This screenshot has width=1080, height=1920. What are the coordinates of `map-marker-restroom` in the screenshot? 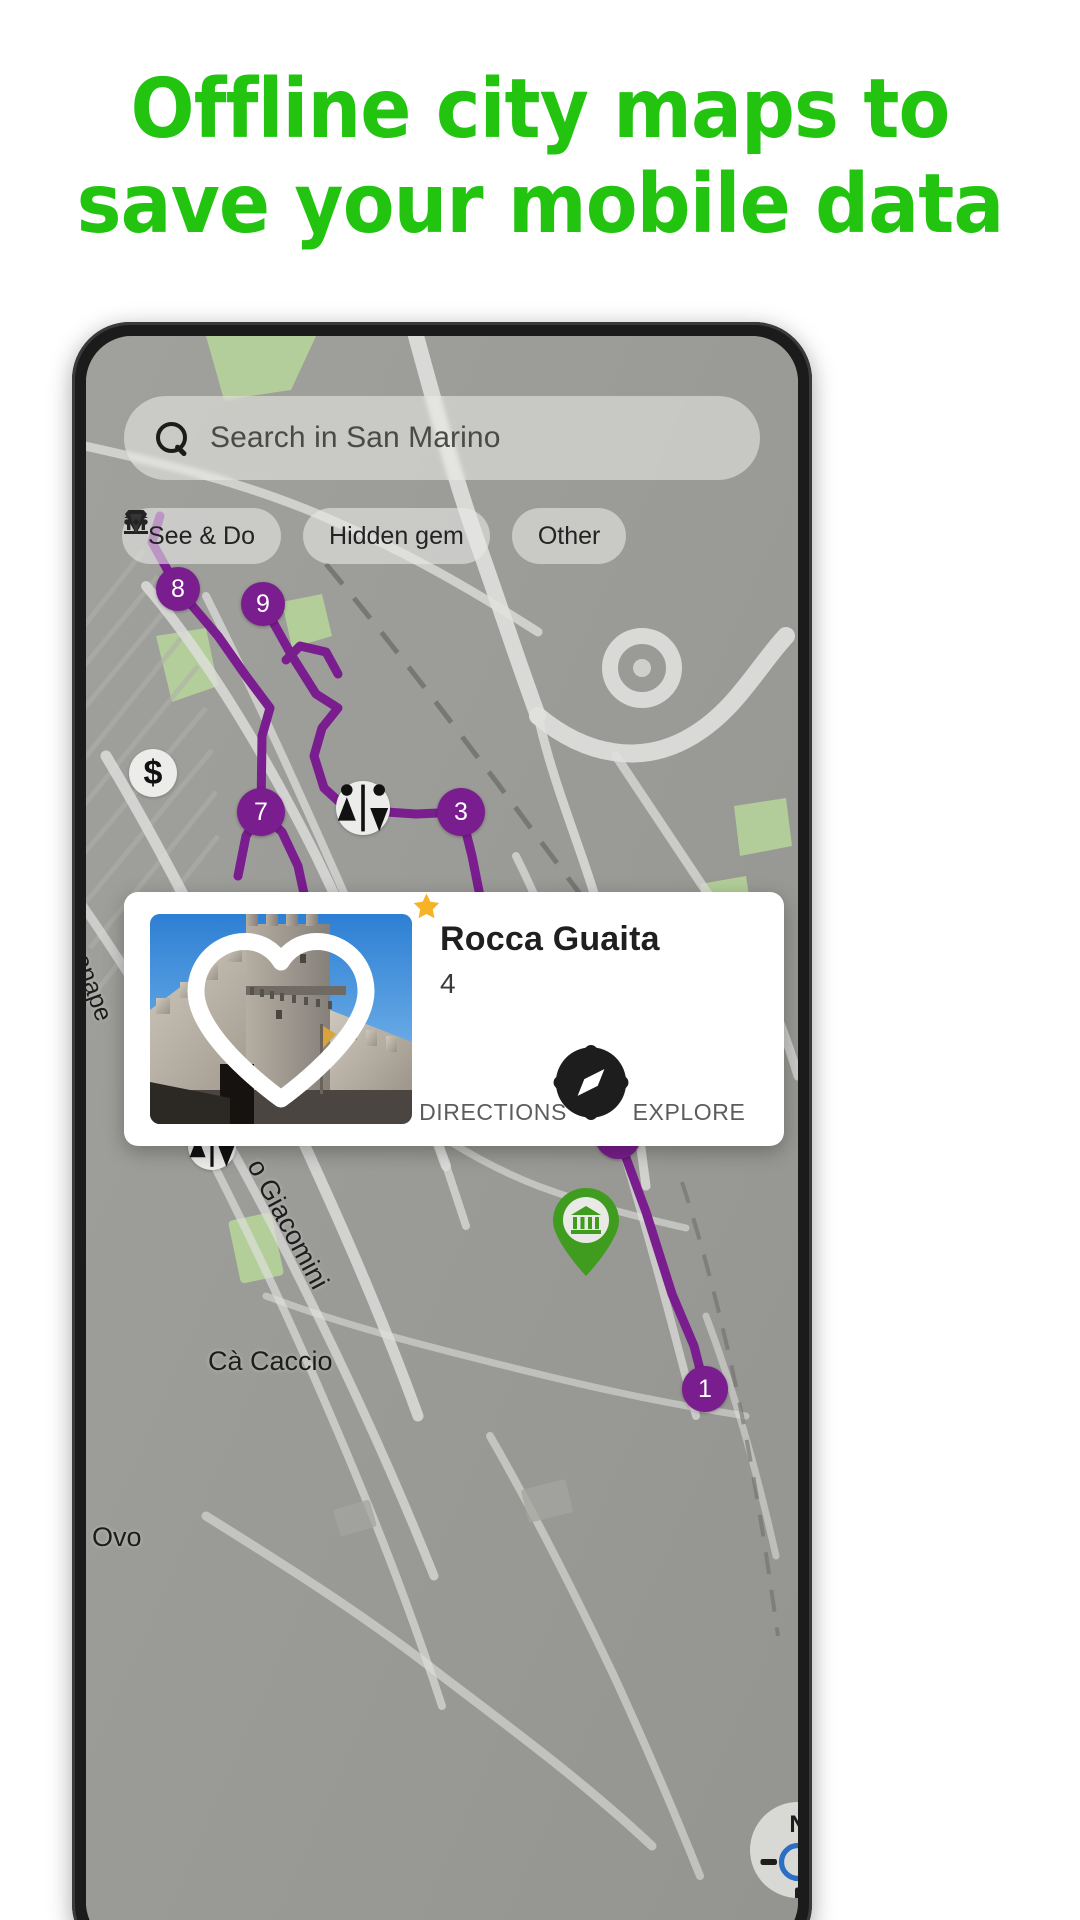 It's located at (363, 808).